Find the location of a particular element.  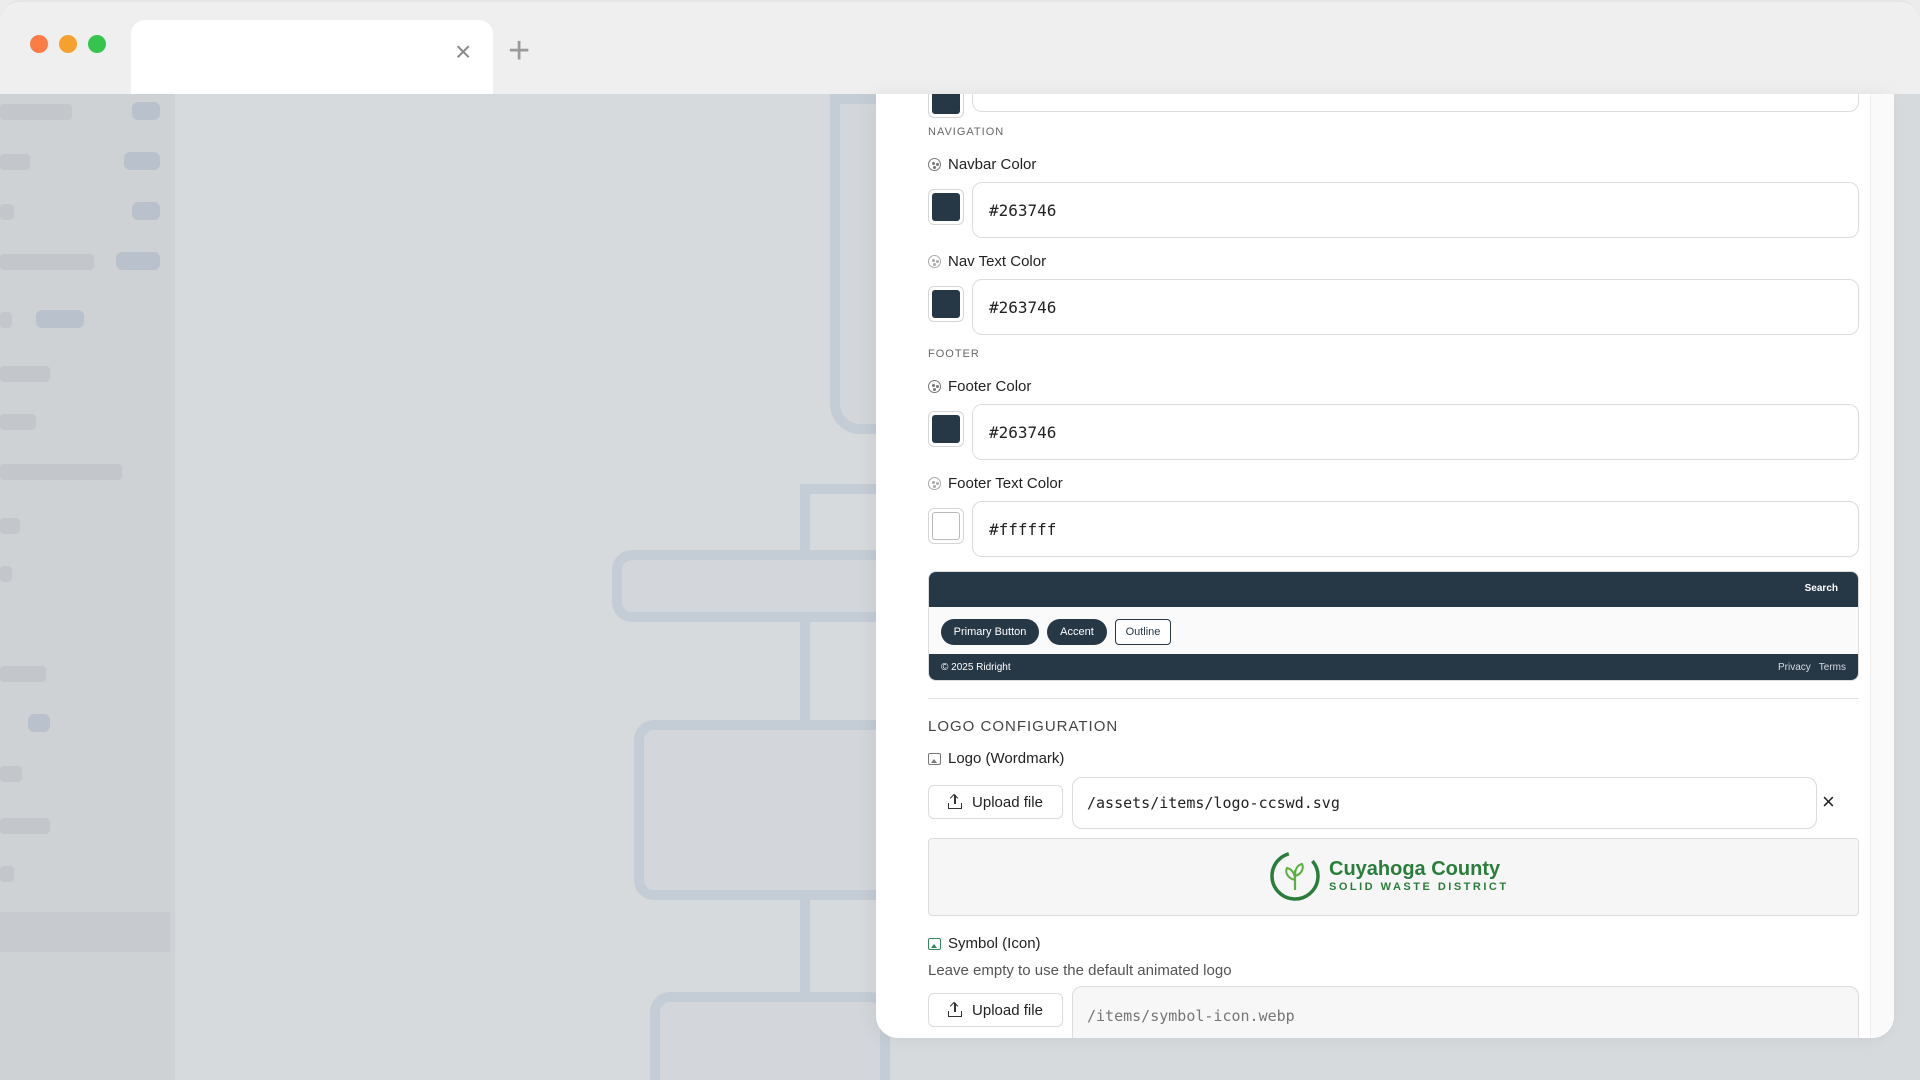

footer-color-label: Footer Color is located at coordinates (979, 386).